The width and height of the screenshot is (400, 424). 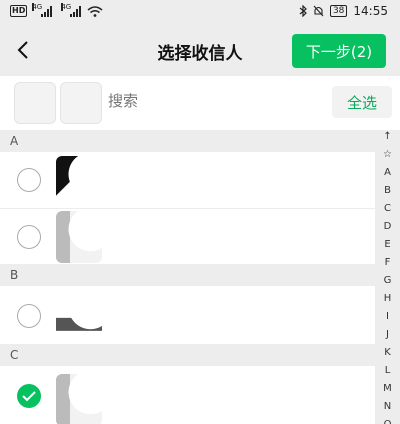 What do you see at coordinates (387, 227) in the screenshot?
I see `index-letter: D` at bounding box center [387, 227].